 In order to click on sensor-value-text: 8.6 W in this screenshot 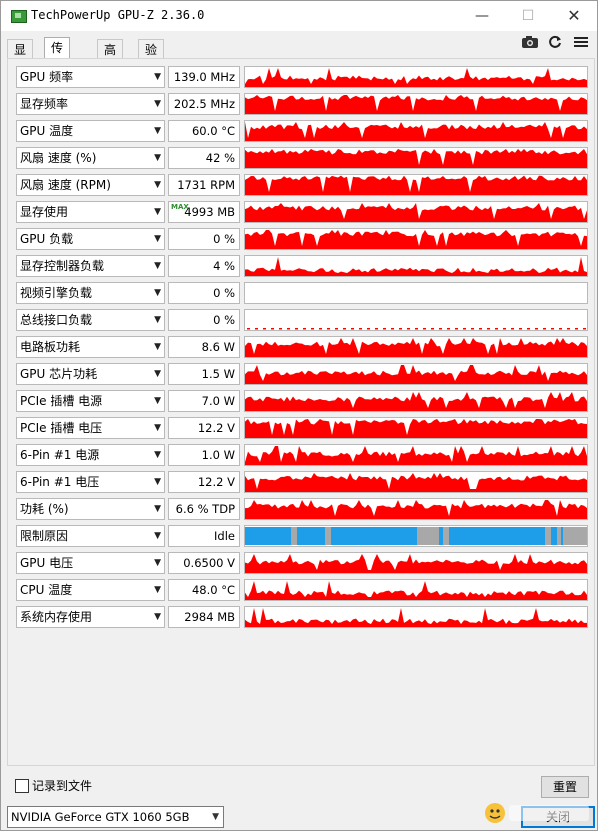, I will do `click(218, 347)`.